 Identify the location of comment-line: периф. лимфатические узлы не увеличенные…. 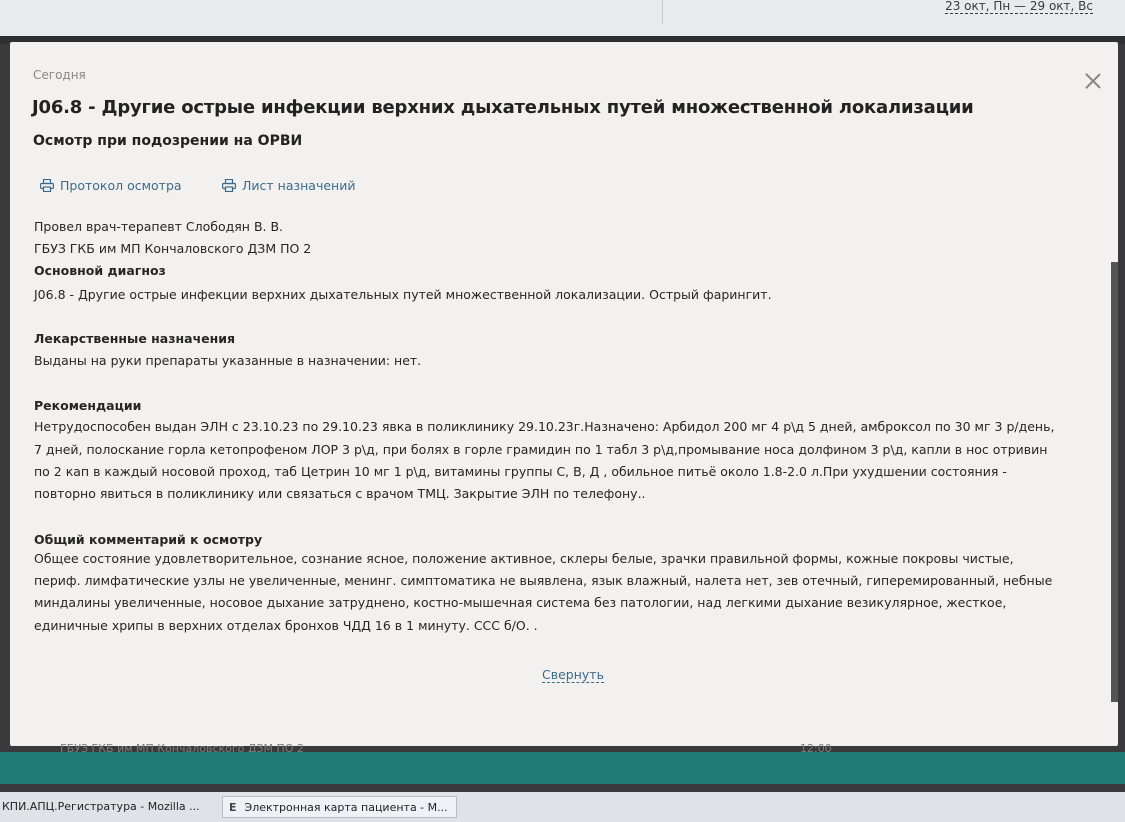
(543, 580).